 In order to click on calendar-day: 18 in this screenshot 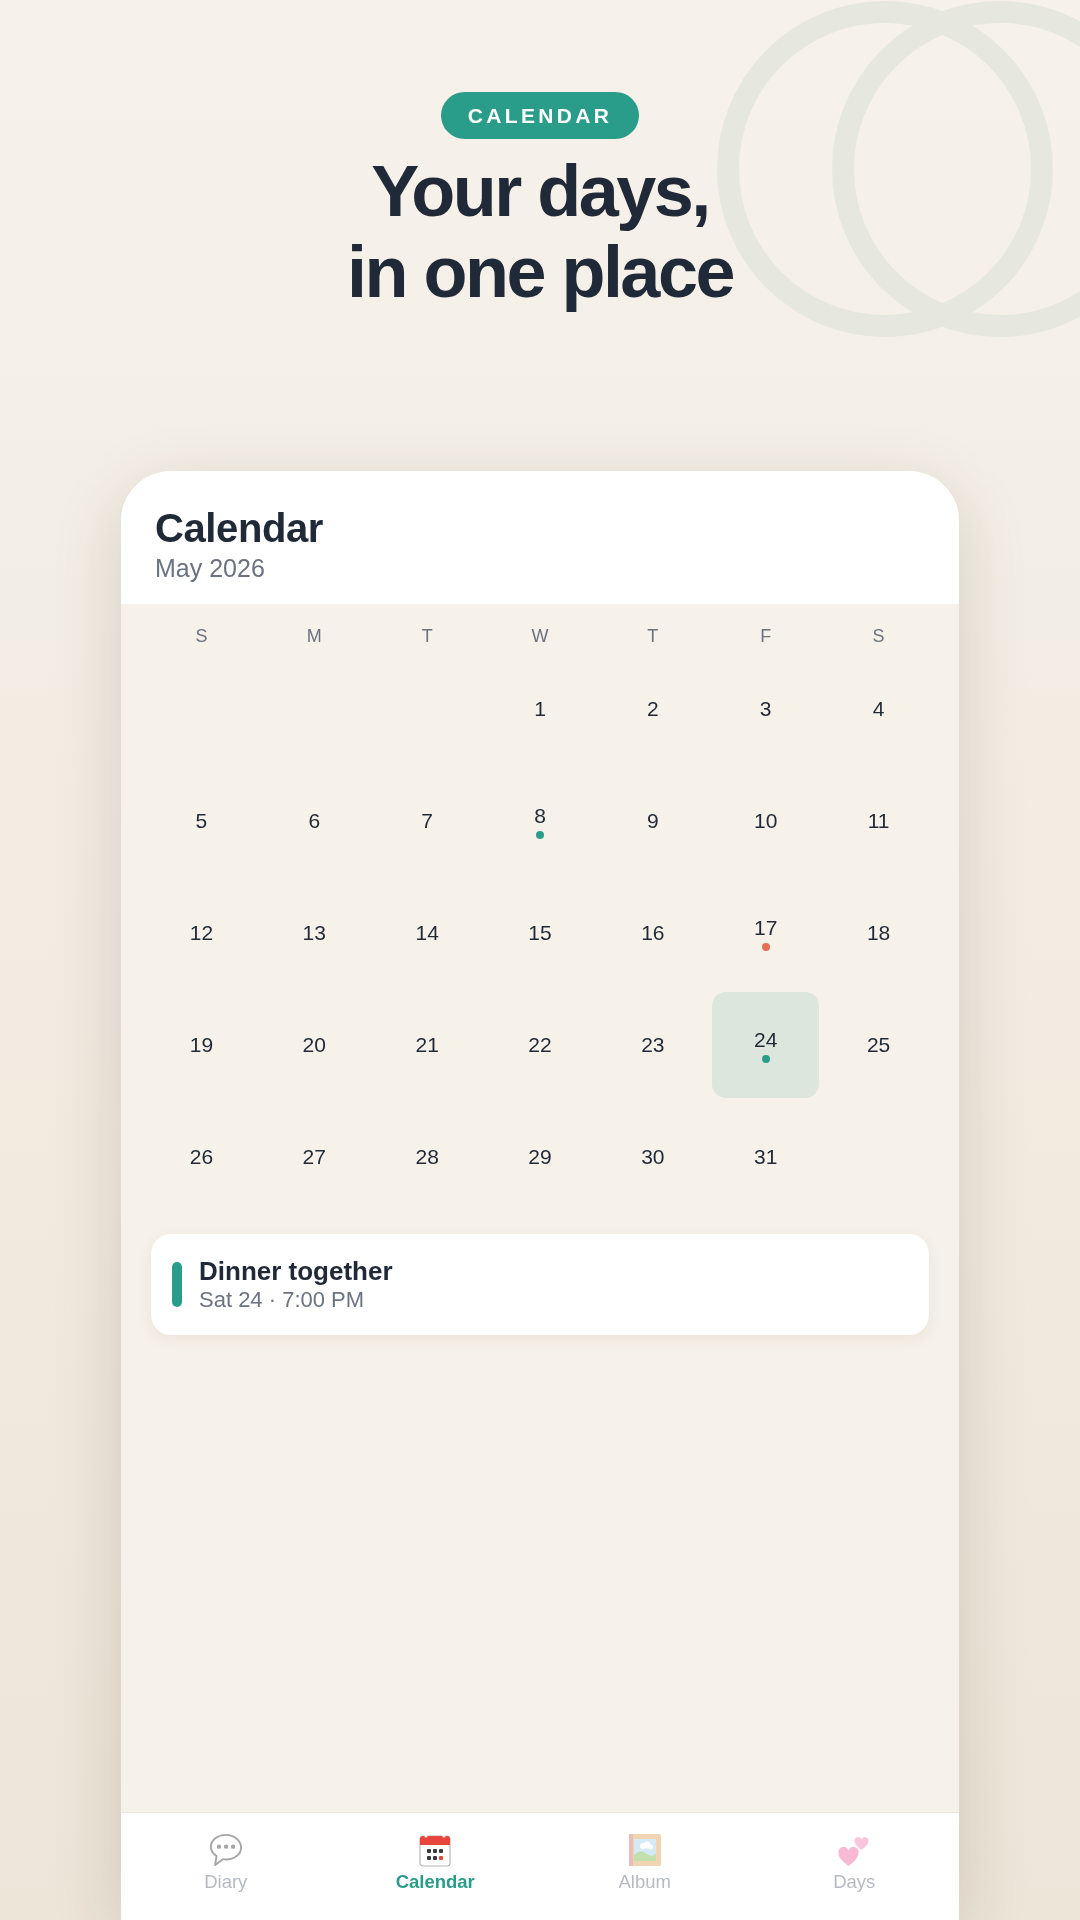, I will do `click(878, 933)`.